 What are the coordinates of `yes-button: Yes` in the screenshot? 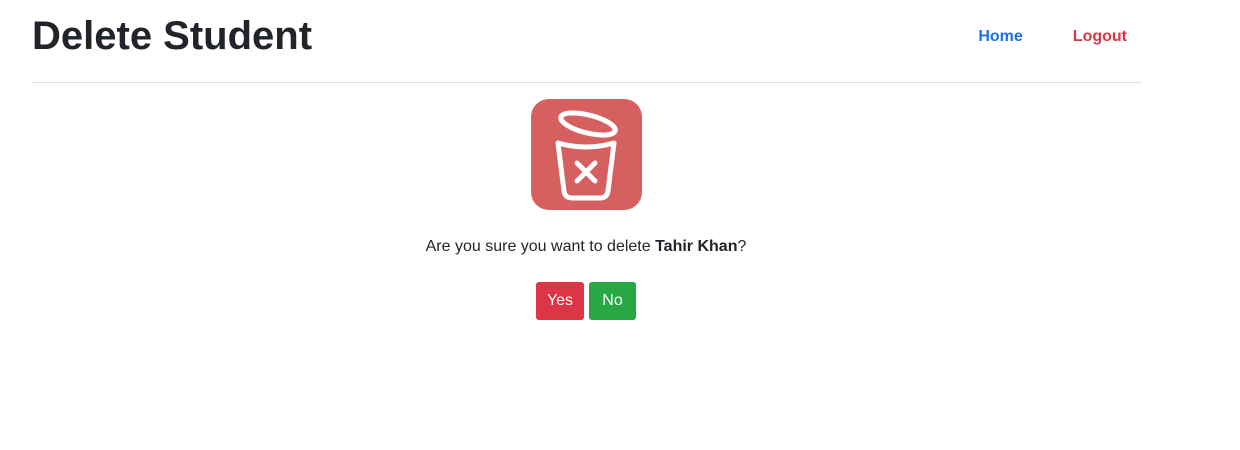 It's located at (560, 301).